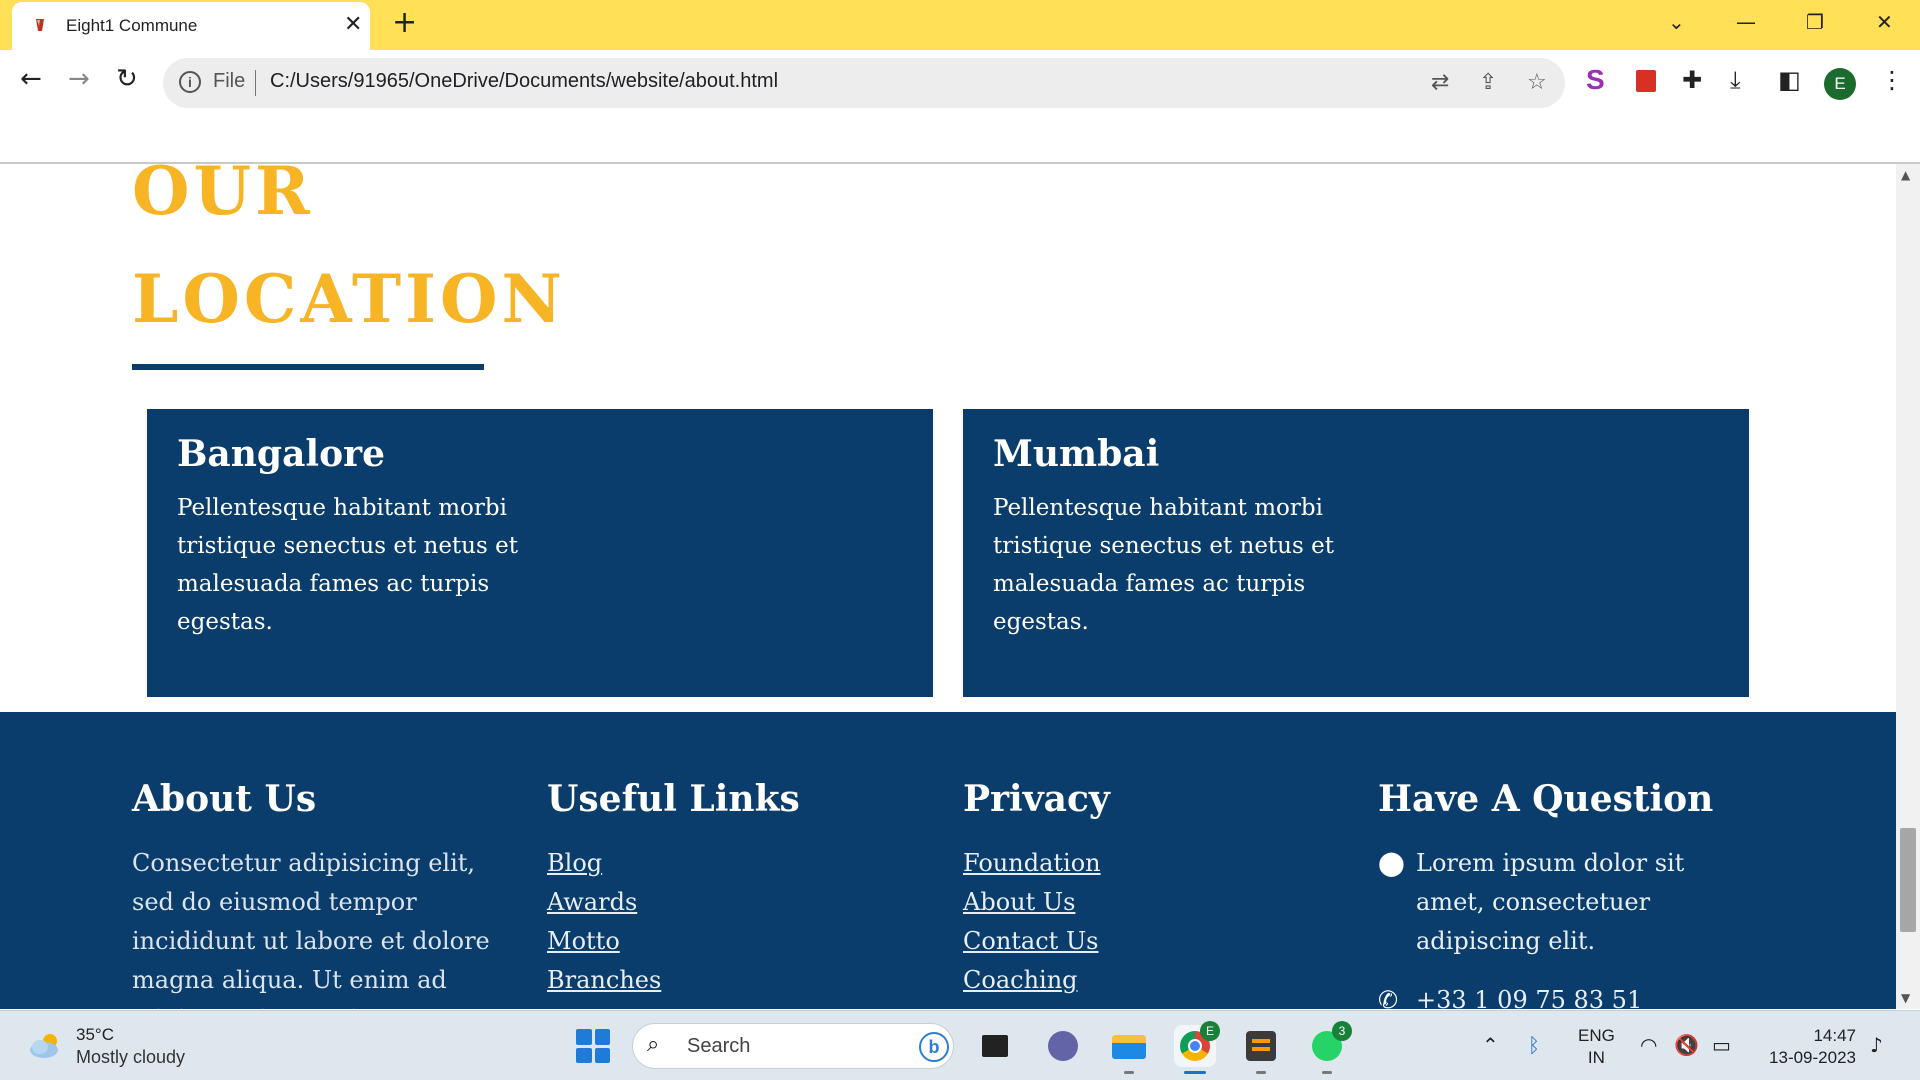 The width and height of the screenshot is (1920, 1080). I want to click on notification-bell-icon: ♪, so click(1876, 1045).